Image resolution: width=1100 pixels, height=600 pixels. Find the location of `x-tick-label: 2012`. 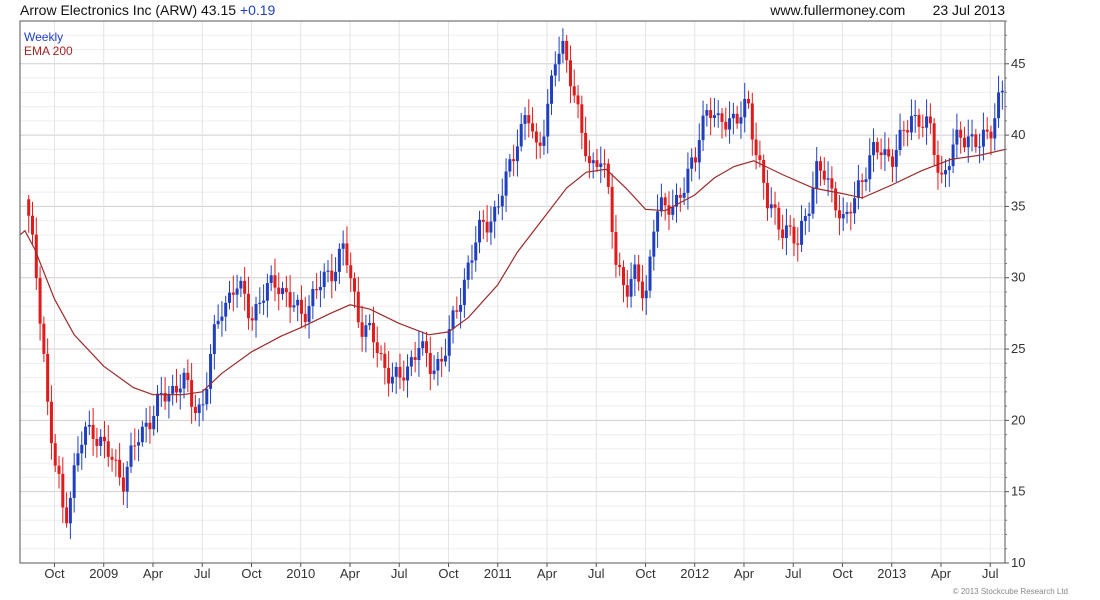

x-tick-label: 2012 is located at coordinates (694, 573).